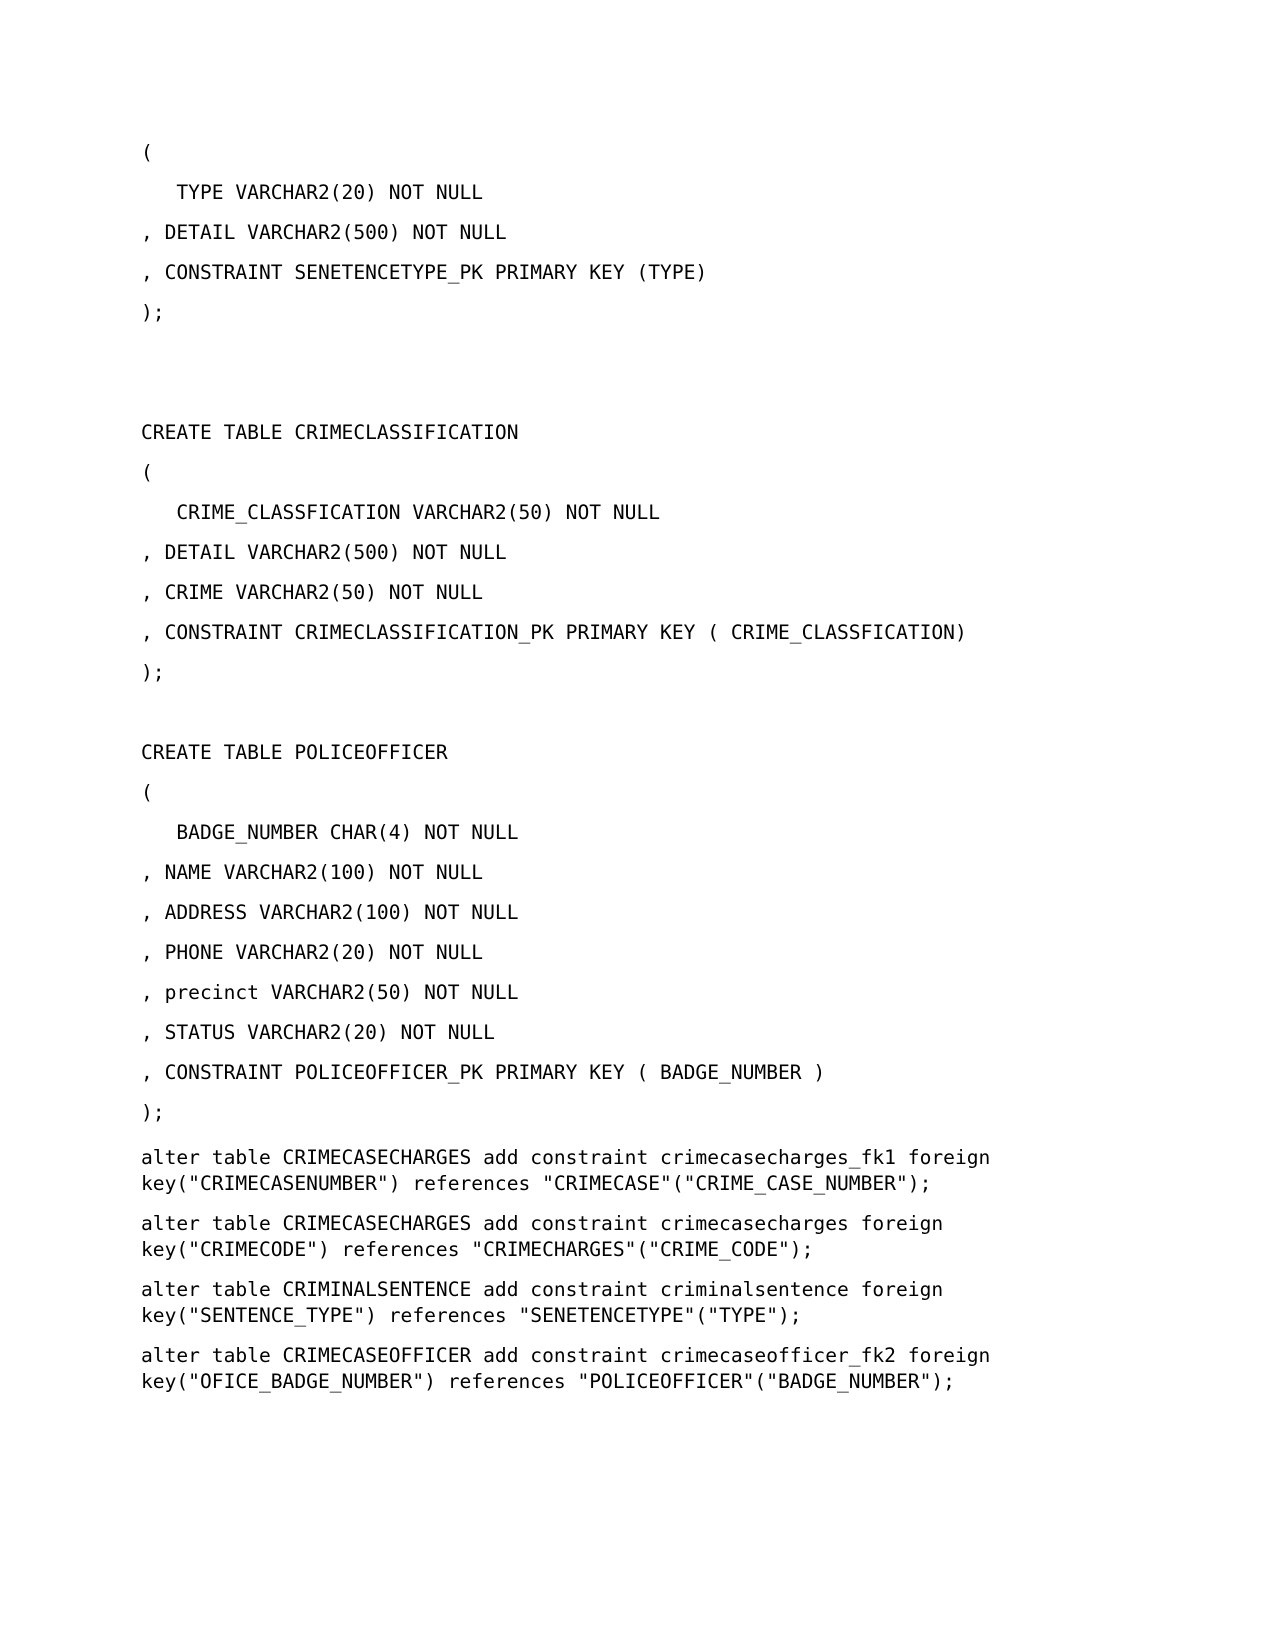 This screenshot has width=1275, height=1651. What do you see at coordinates (294, 752) in the screenshot?
I see `sql-line: CREATE TABLE POLICEOFFICER` at bounding box center [294, 752].